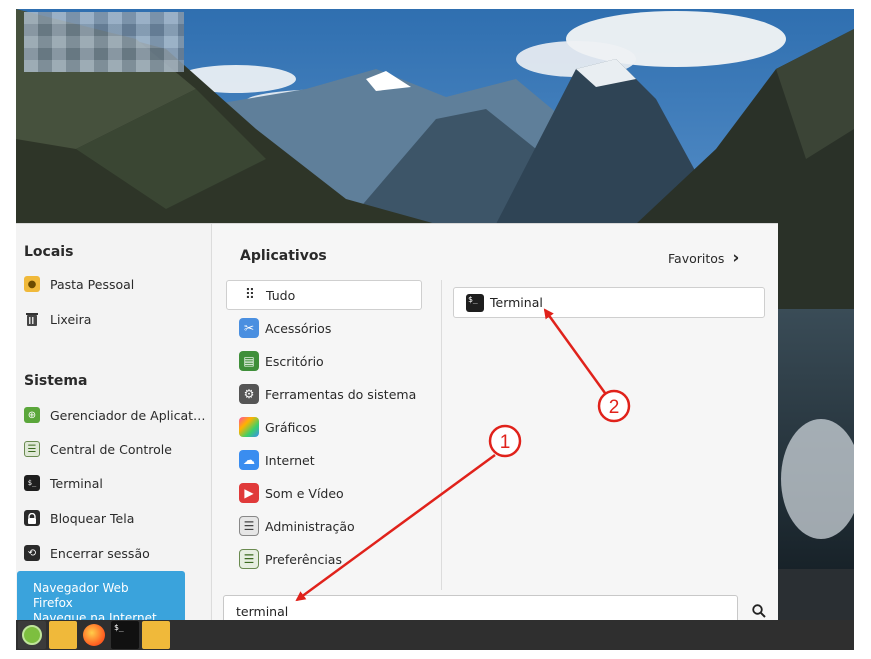  Describe the element at coordinates (81, 595) in the screenshot. I see `tooltip-line1: Navegador Web Firefox` at that location.